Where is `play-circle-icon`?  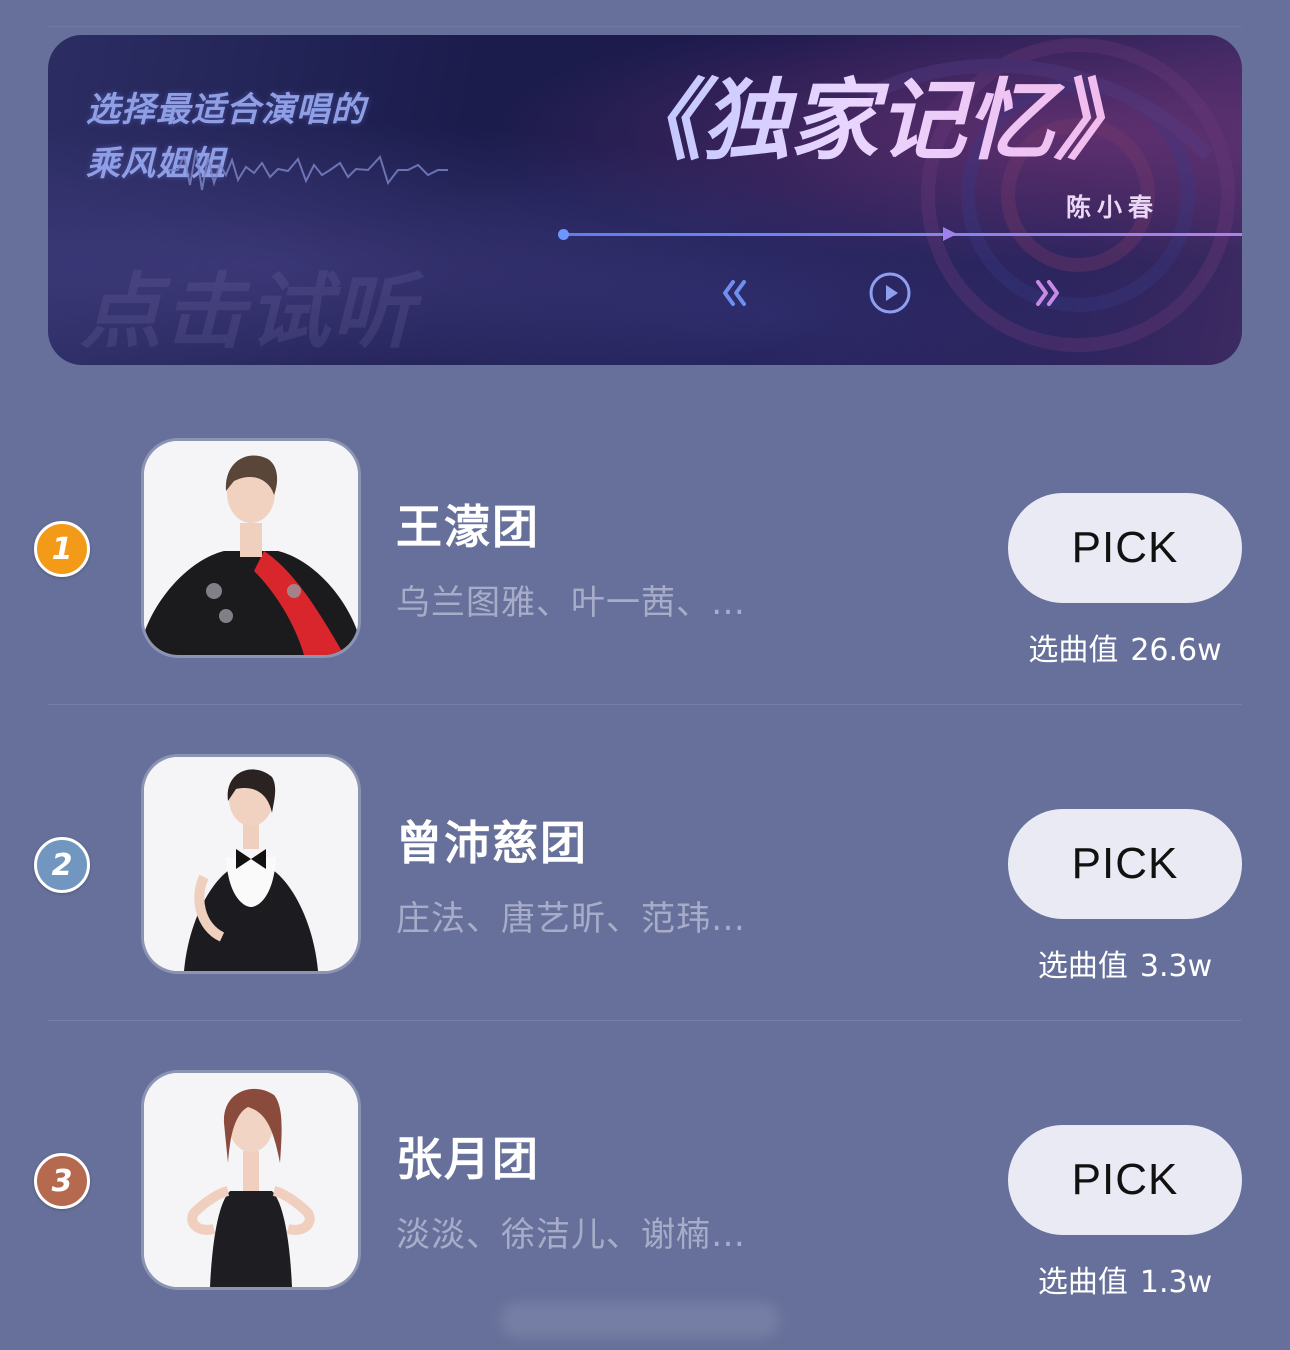 play-circle-icon is located at coordinates (890, 293).